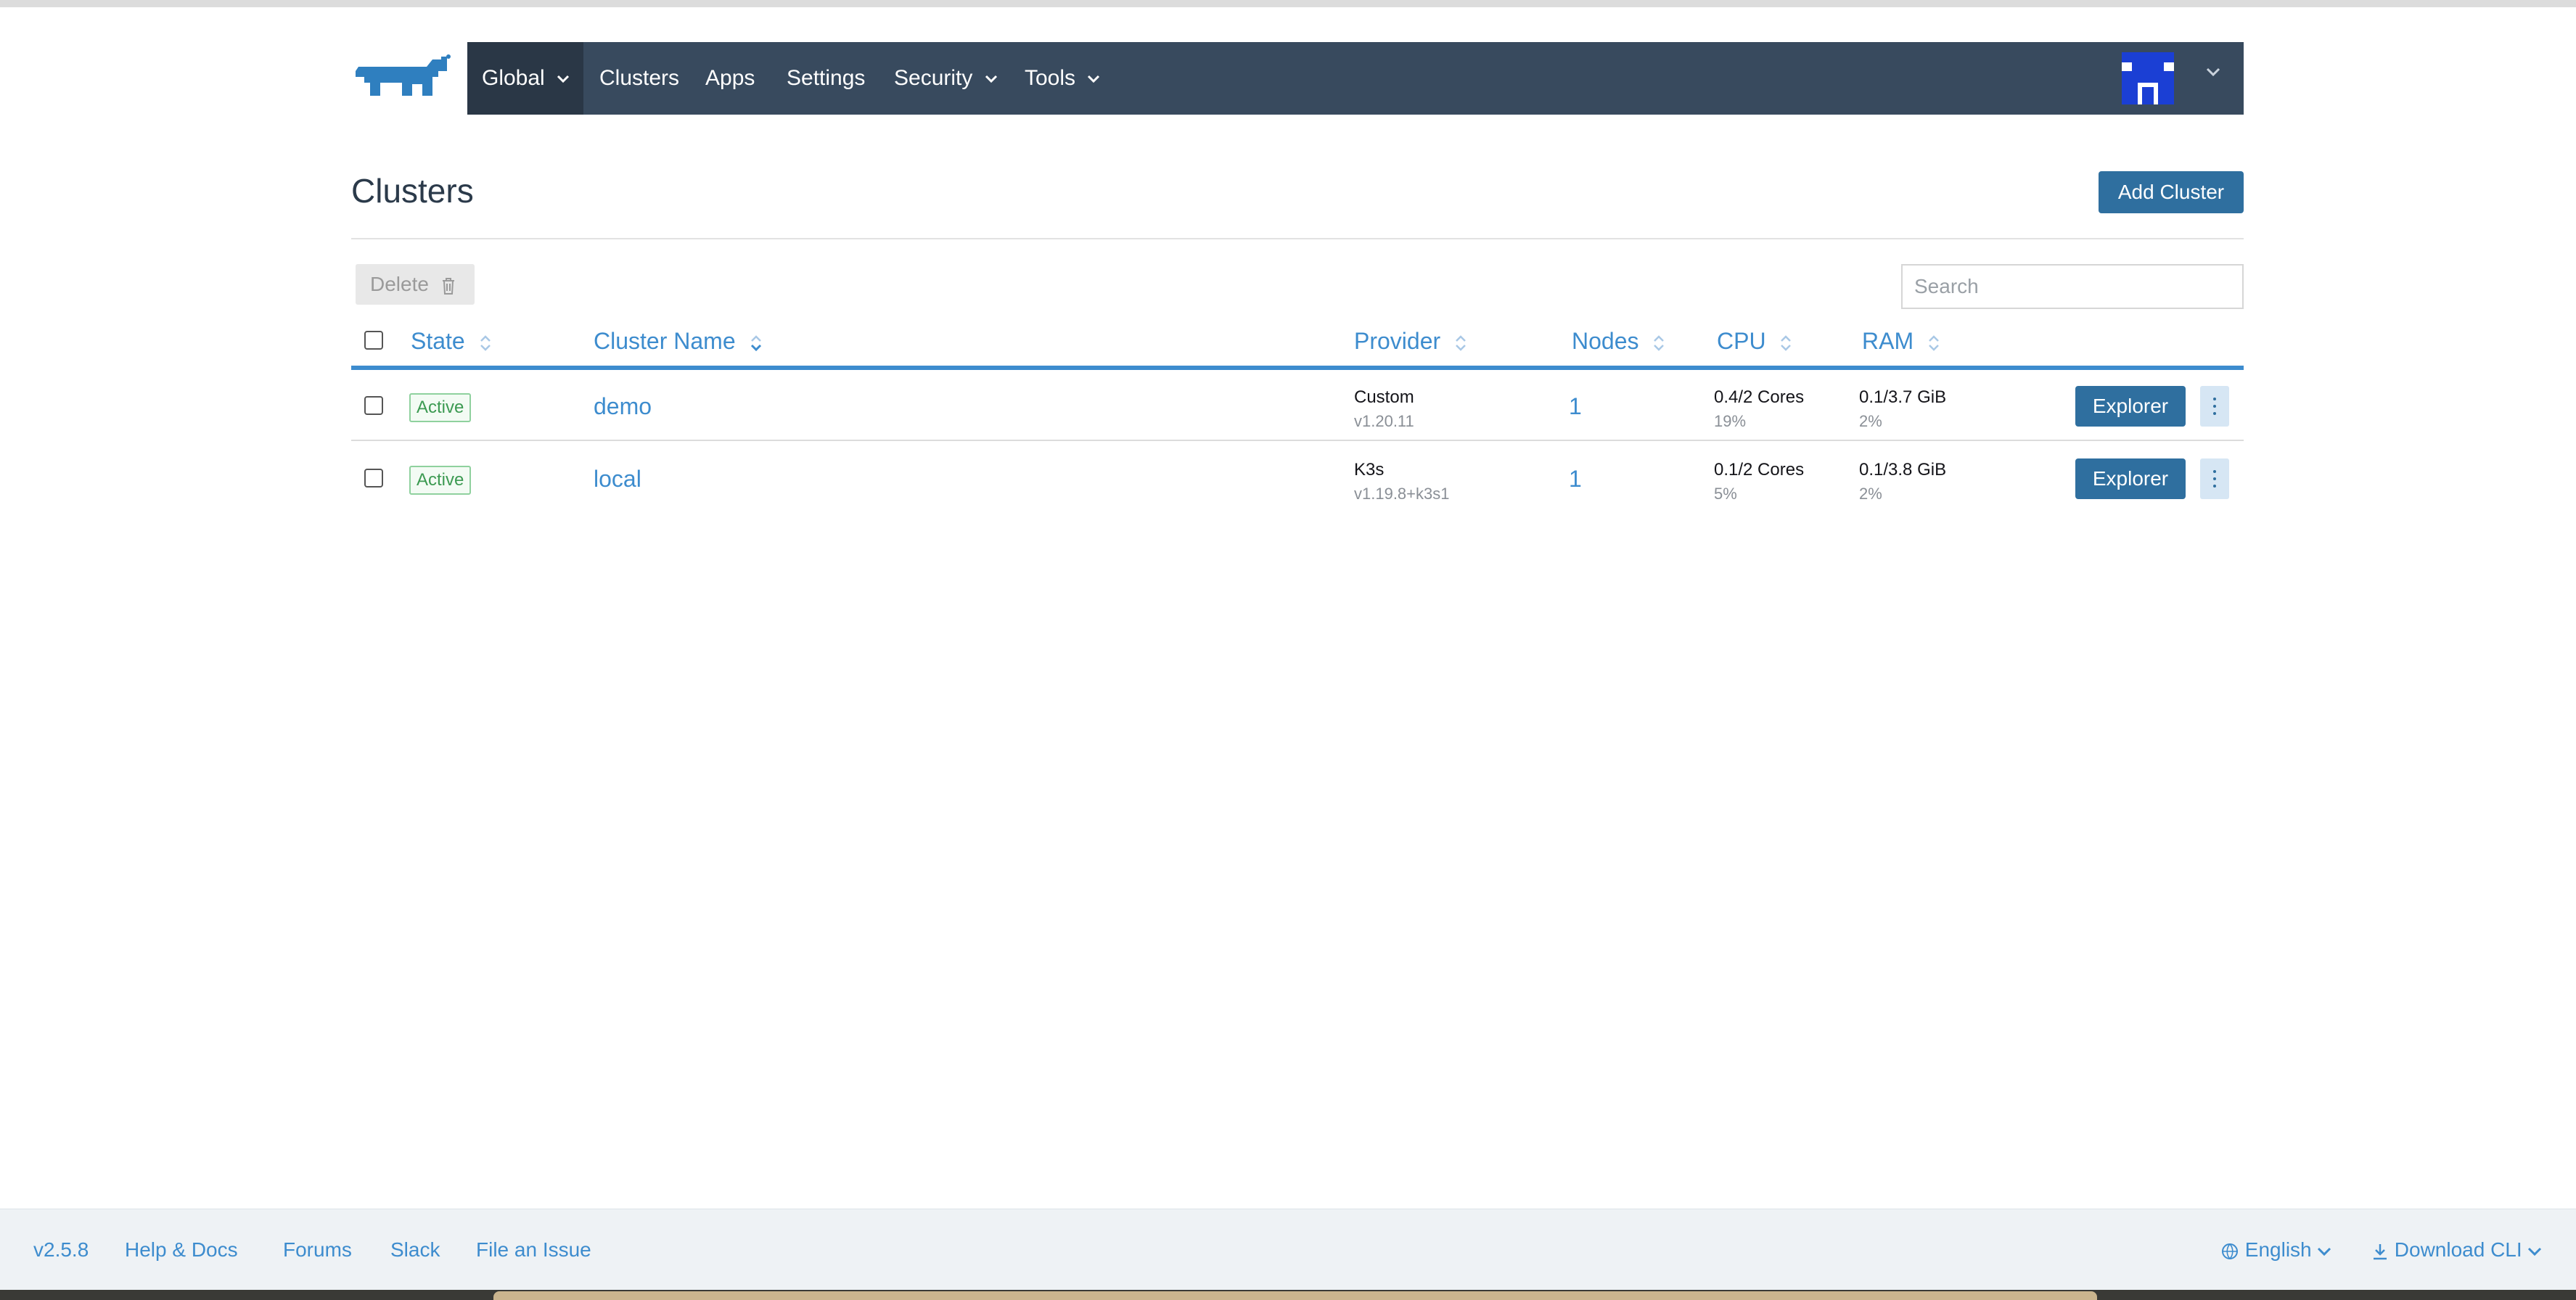 This screenshot has height=1300, width=2576. What do you see at coordinates (730, 78) in the screenshot?
I see `nav-apps: Apps` at bounding box center [730, 78].